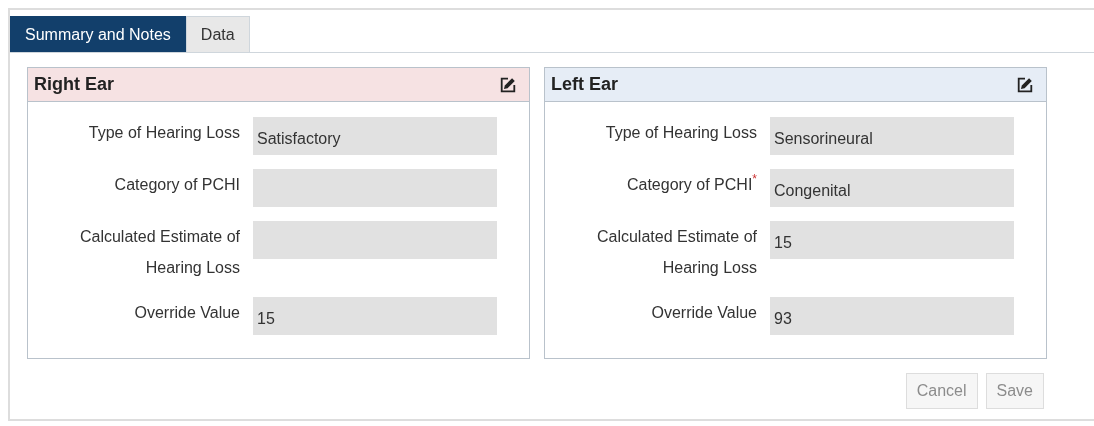 The image size is (1094, 426). I want to click on tab: Summary and Notes, so click(98, 34).